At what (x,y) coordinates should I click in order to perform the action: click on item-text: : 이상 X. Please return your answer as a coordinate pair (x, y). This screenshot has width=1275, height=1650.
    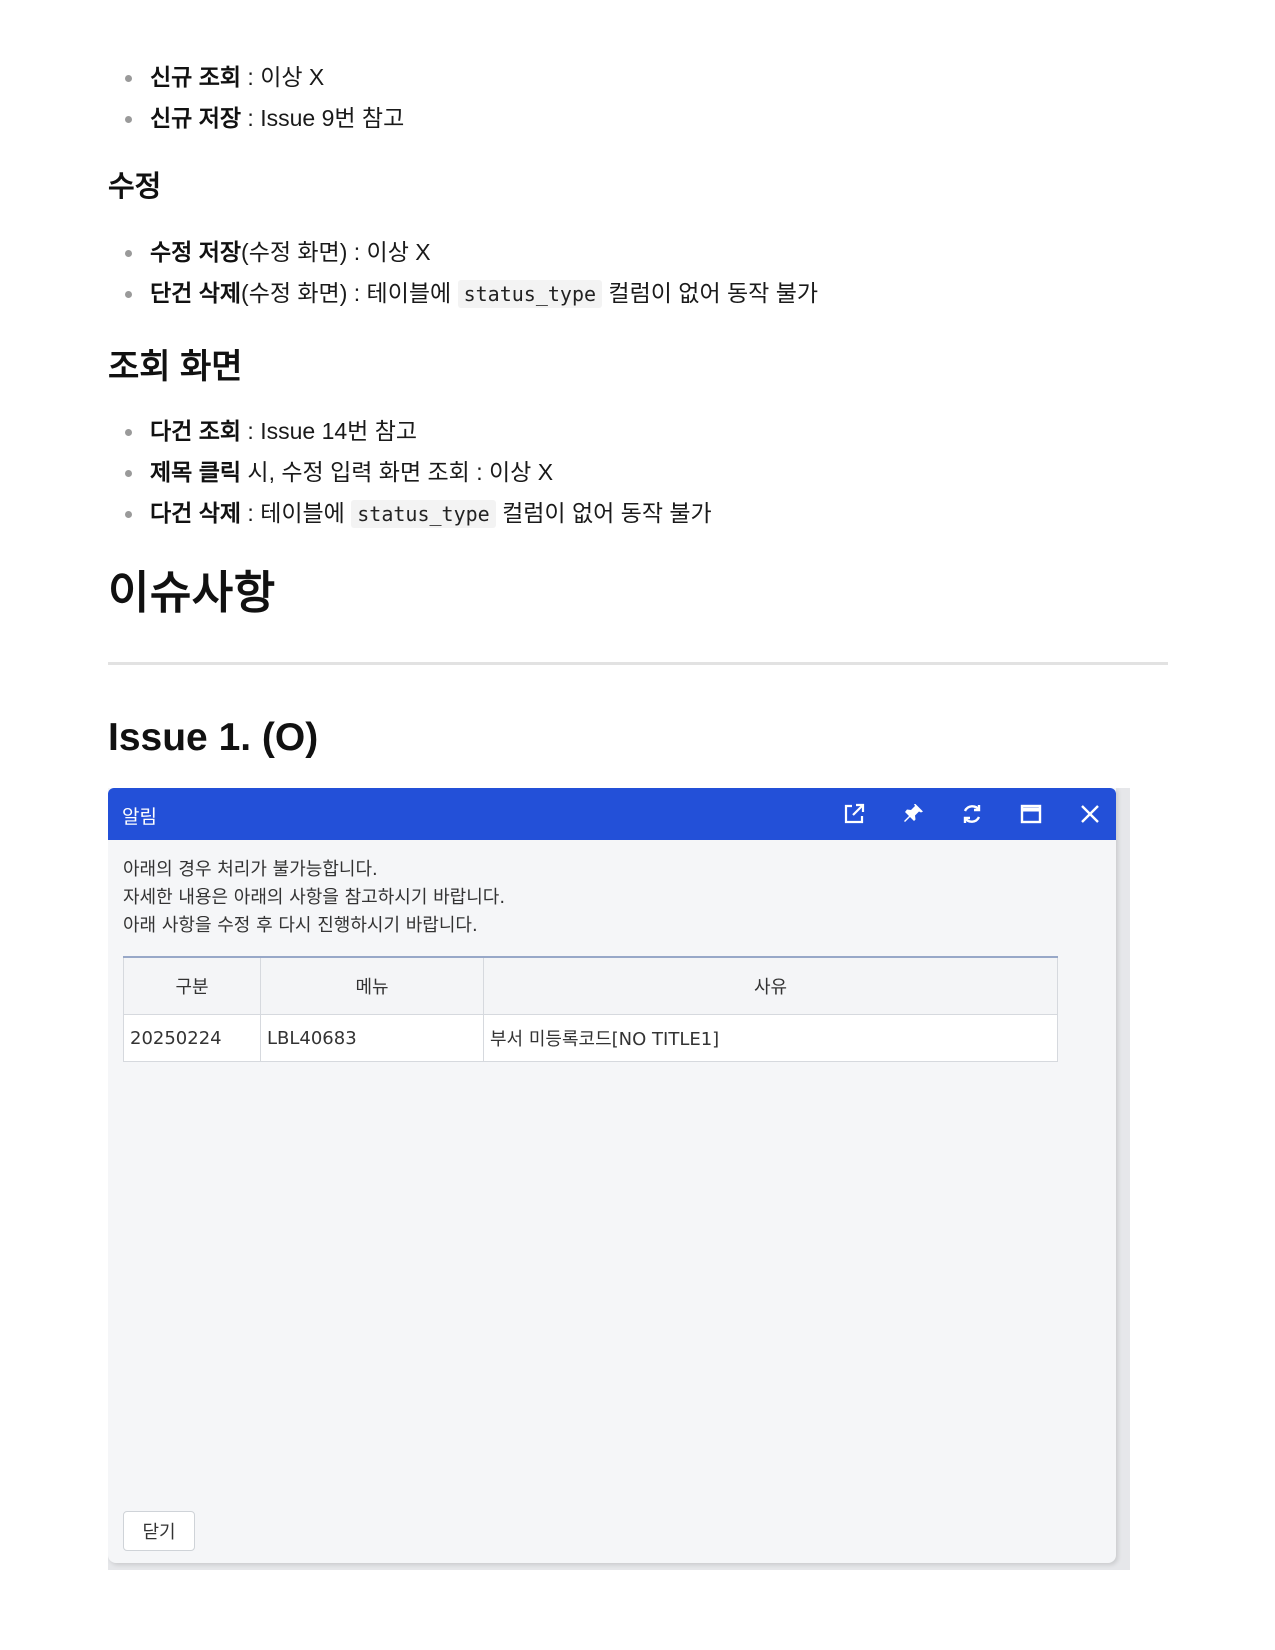
    Looking at the image, I should click on (283, 77).